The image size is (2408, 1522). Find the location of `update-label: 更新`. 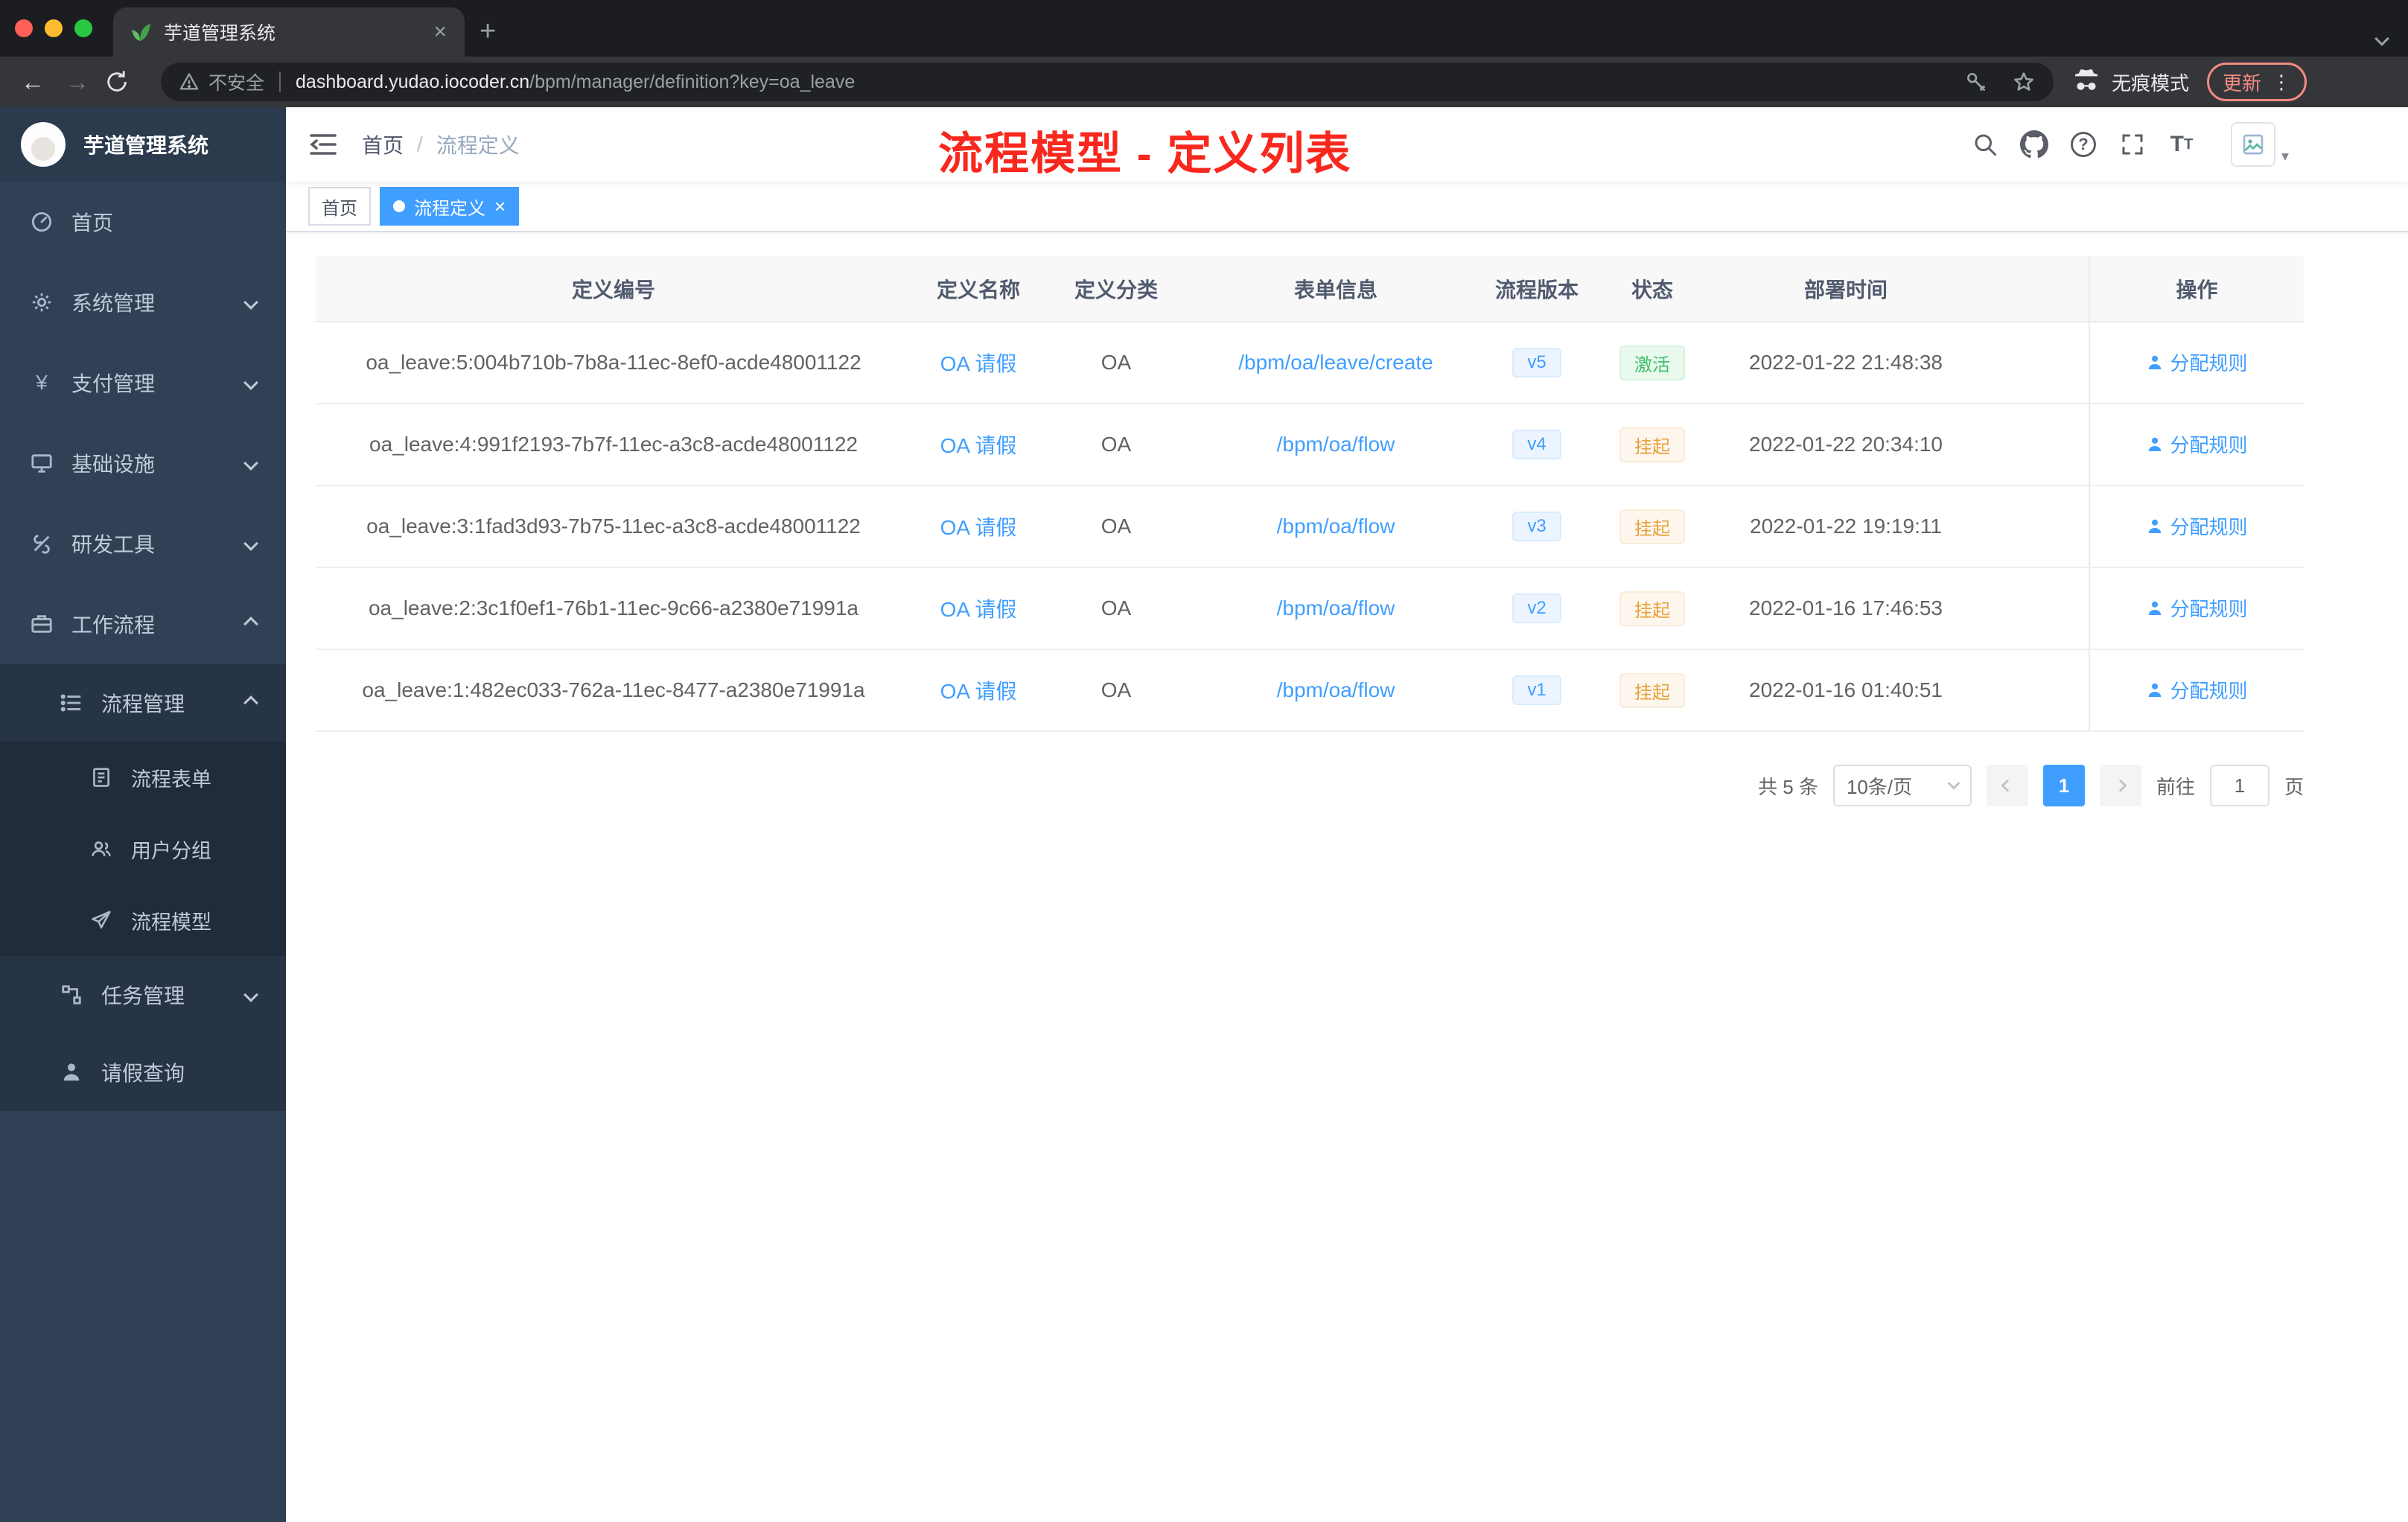

update-label: 更新 is located at coordinates (2242, 82).